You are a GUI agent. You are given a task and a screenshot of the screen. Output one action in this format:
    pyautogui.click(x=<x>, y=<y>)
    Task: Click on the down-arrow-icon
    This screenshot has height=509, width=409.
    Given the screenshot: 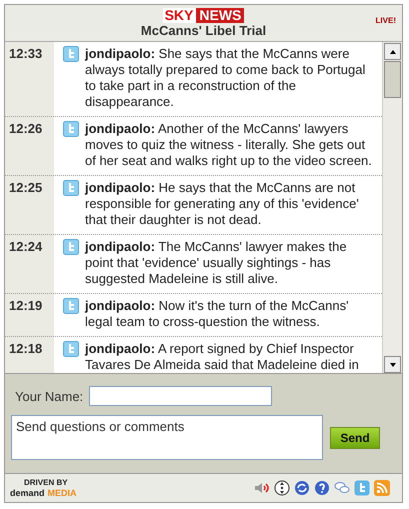 What is the action you would take?
    pyautogui.click(x=392, y=364)
    